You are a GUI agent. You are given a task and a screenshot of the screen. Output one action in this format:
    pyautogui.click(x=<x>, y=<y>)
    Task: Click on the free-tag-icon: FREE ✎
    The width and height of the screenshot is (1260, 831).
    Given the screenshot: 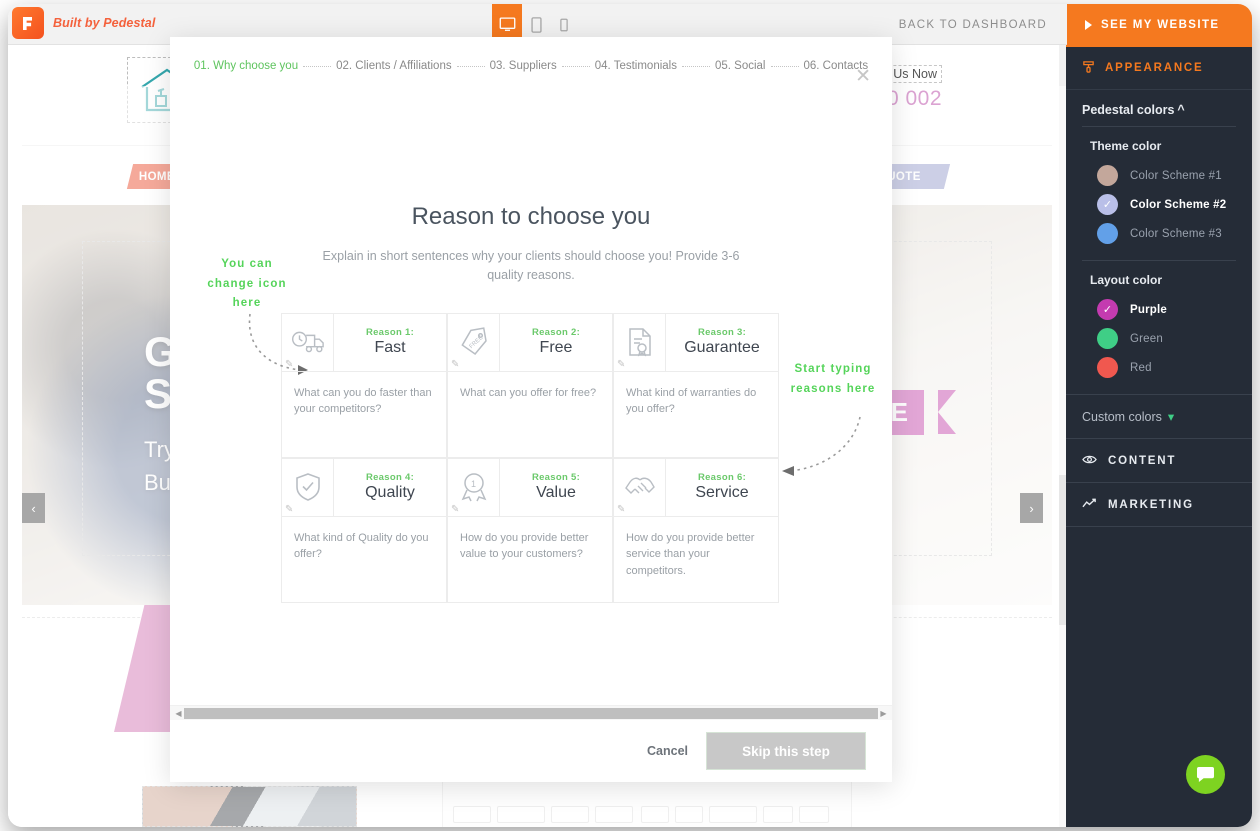 What is the action you would take?
    pyautogui.click(x=474, y=342)
    